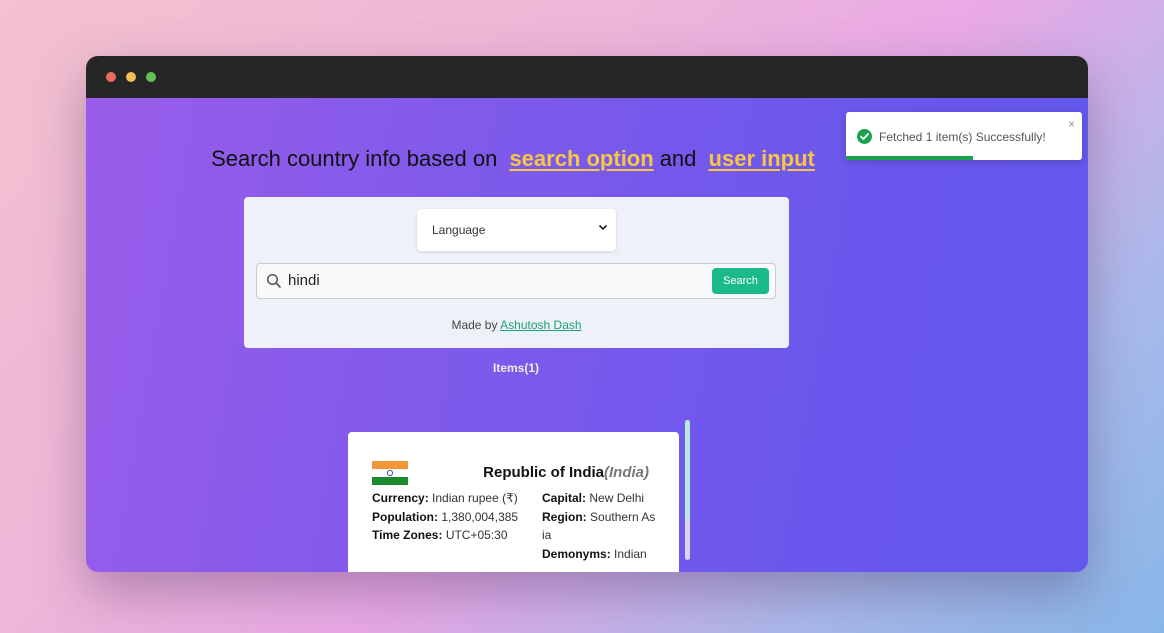  Describe the element at coordinates (543, 472) in the screenshot. I see `official-name: Republic of India` at that location.